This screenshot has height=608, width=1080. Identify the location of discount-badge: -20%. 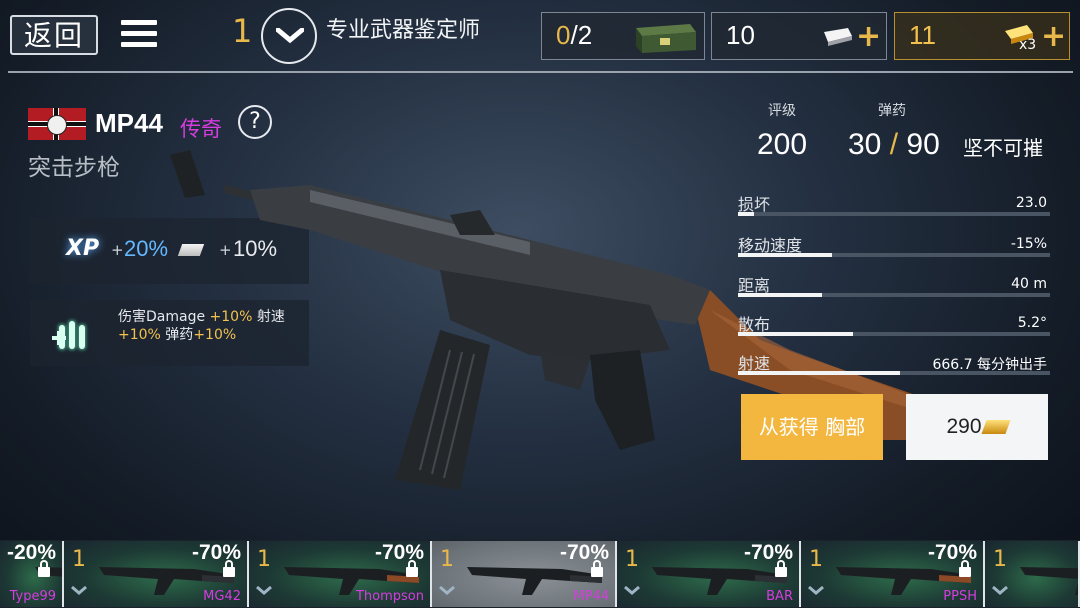
(31, 552).